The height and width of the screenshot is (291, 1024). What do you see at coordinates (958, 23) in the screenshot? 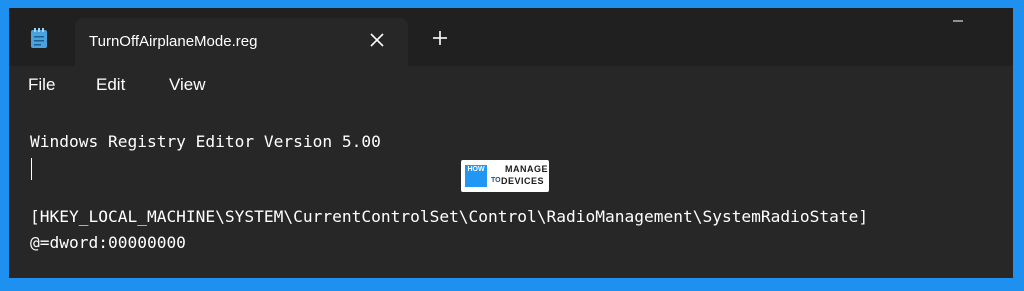
I see `minimize-icon` at bounding box center [958, 23].